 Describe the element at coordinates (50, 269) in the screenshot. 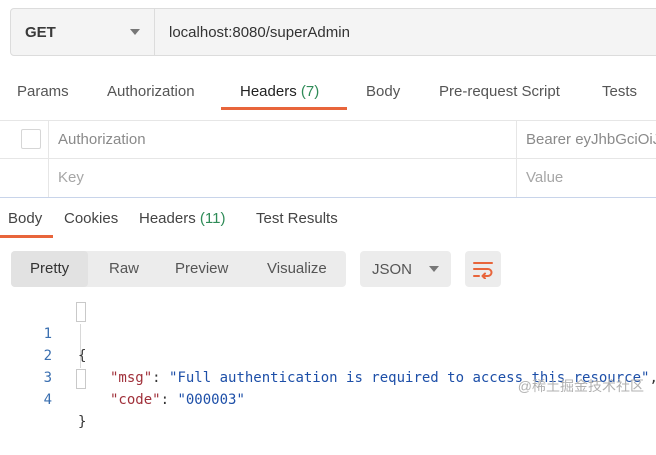

I see `pretty-button: Pretty` at that location.